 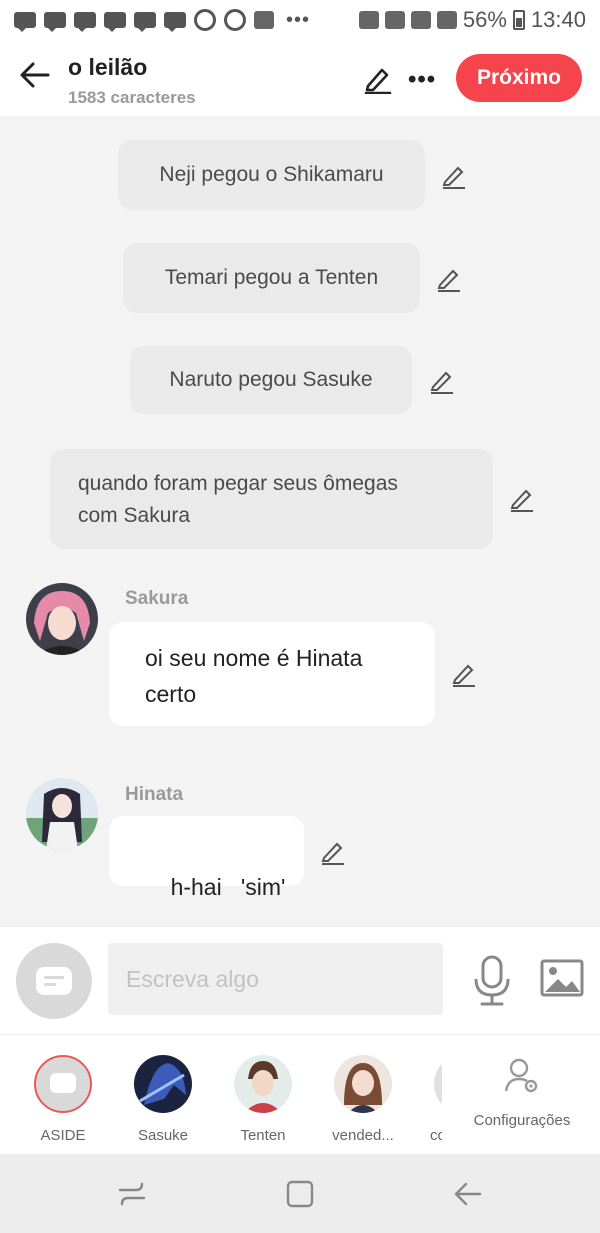 What do you see at coordinates (368, 20) in the screenshot?
I see `mute-icon` at bounding box center [368, 20].